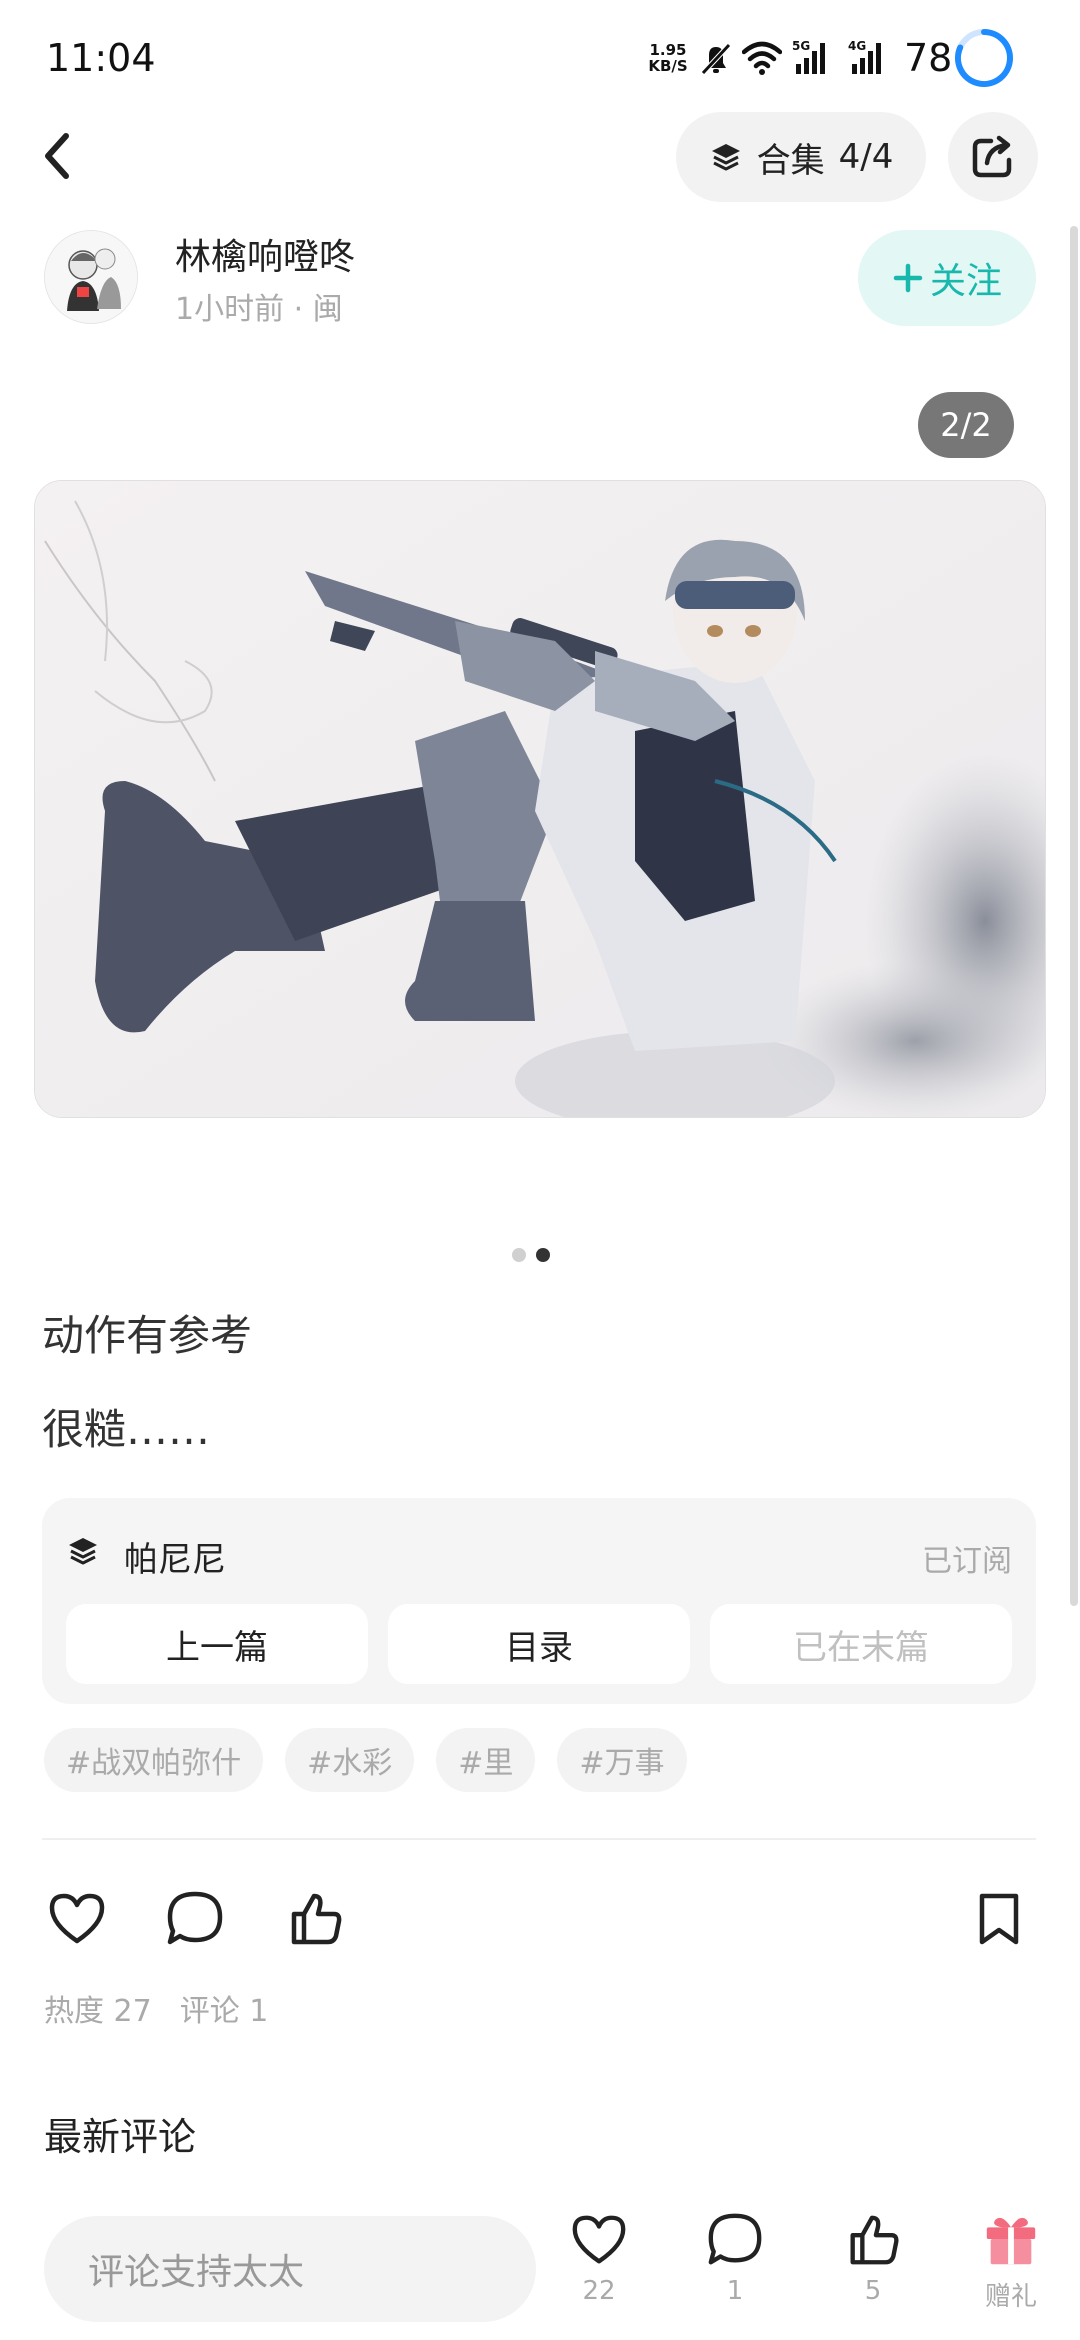  I want to click on carousel-dots, so click(531, 1255).